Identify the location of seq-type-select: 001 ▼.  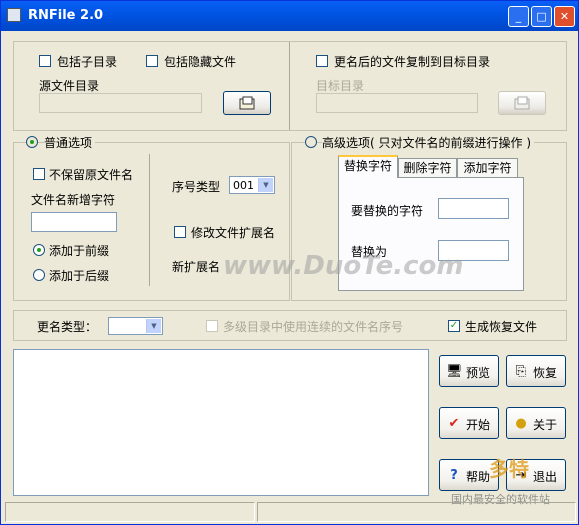
(252, 185).